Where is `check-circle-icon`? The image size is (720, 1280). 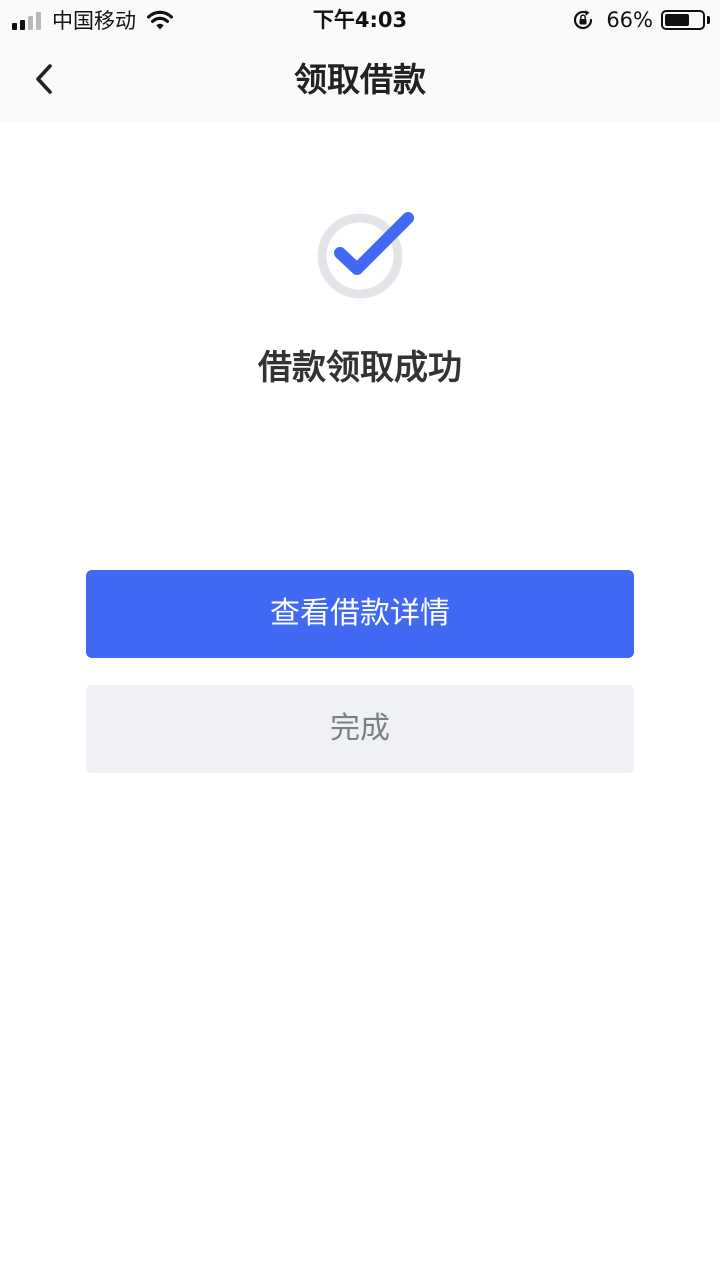 check-circle-icon is located at coordinates (365, 255).